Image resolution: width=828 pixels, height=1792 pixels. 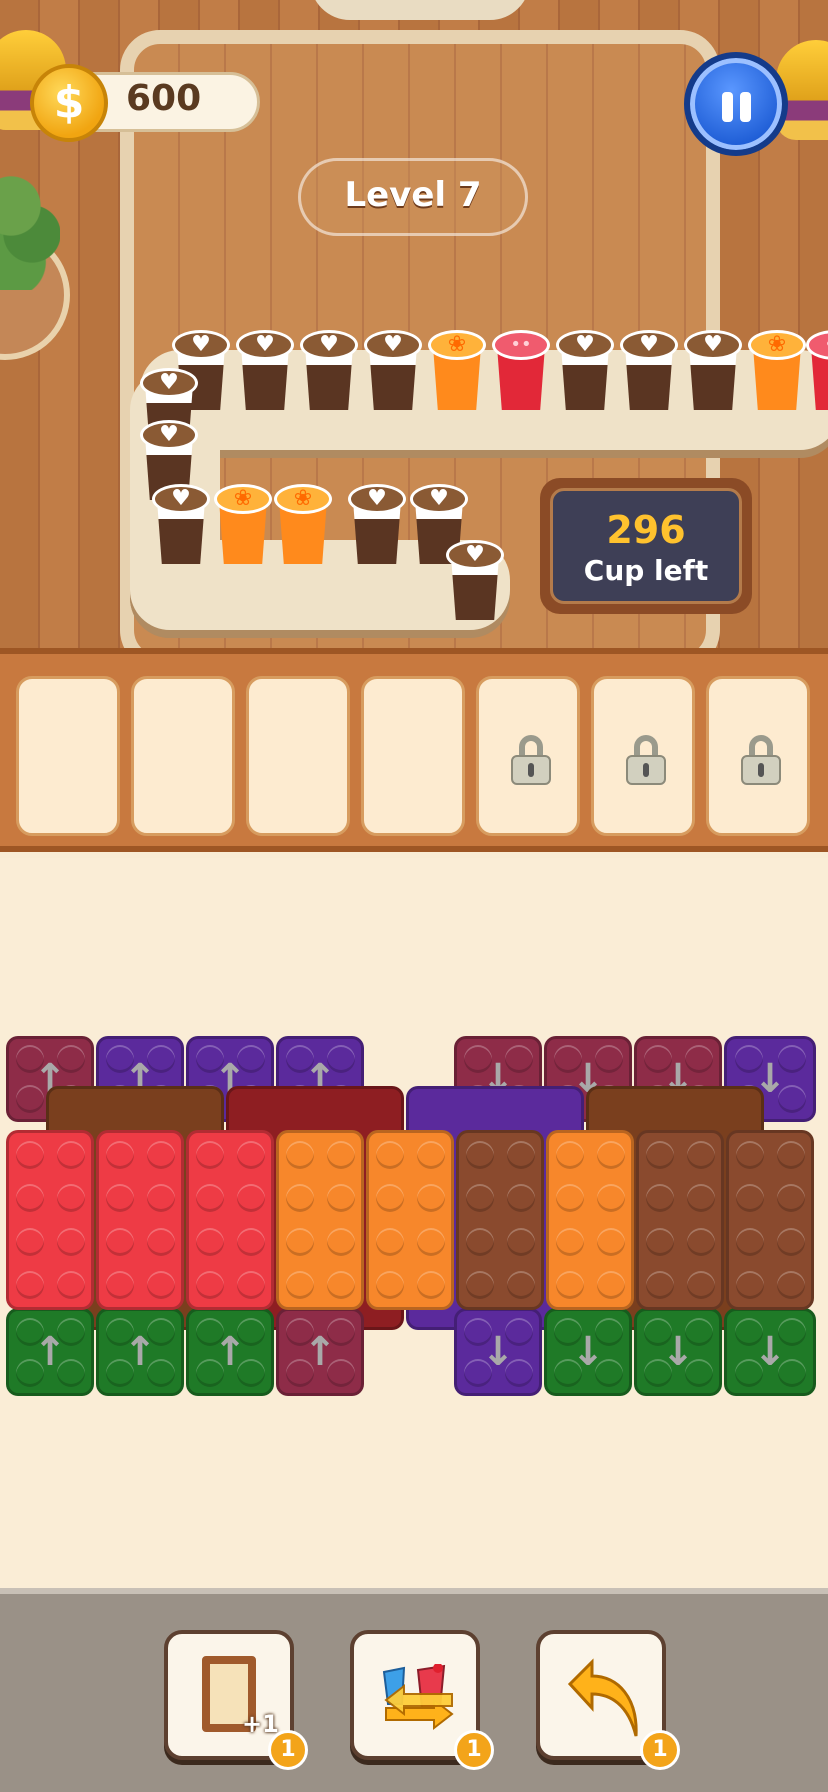 What do you see at coordinates (418, 1697) in the screenshot?
I see `shuffle-icon` at bounding box center [418, 1697].